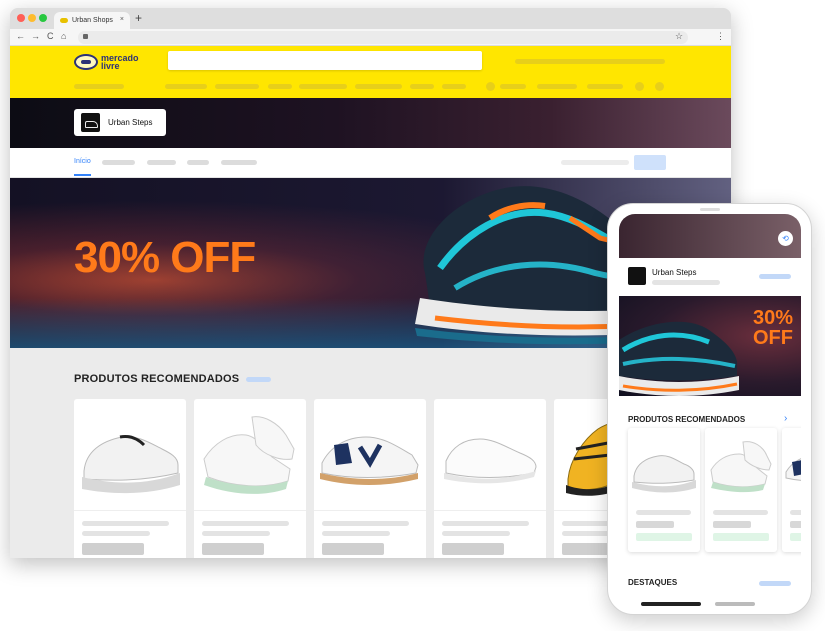 The width and height of the screenshot is (825, 631). I want to click on active-tab-indicator, so click(82, 175).